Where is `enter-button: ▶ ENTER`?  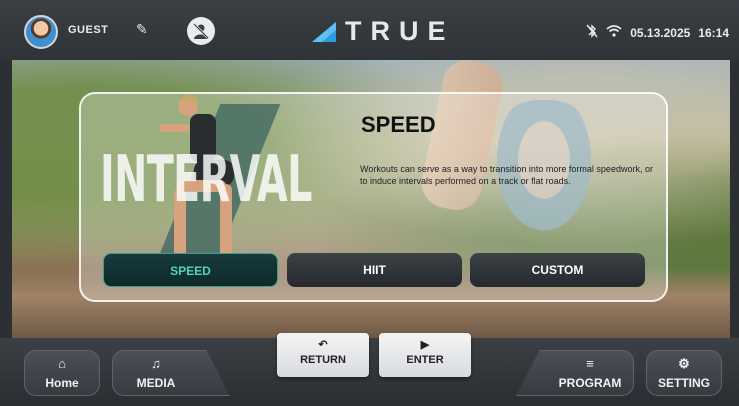 enter-button: ▶ ENTER is located at coordinates (425, 355).